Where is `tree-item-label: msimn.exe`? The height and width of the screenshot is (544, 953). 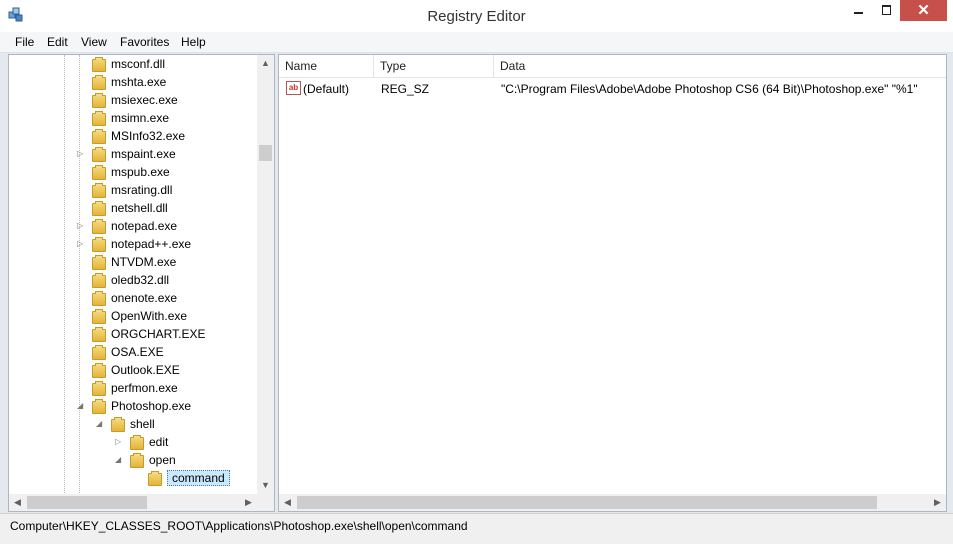 tree-item-label: msimn.exe is located at coordinates (140, 118).